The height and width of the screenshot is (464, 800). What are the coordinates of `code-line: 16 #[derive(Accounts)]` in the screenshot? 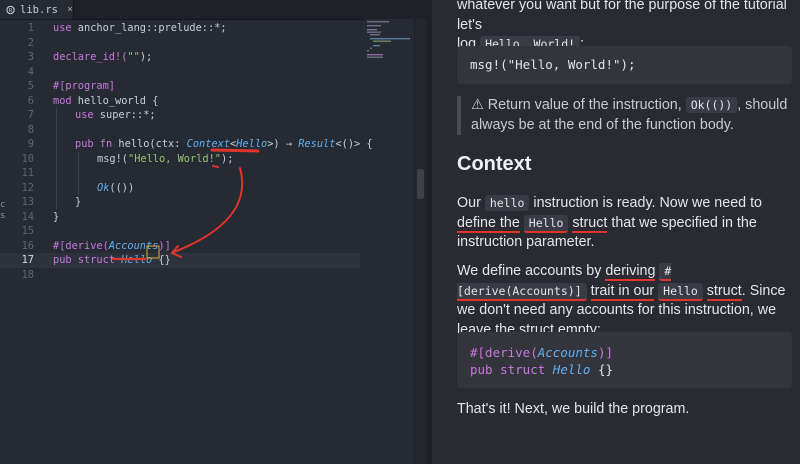 It's located at (180, 246).